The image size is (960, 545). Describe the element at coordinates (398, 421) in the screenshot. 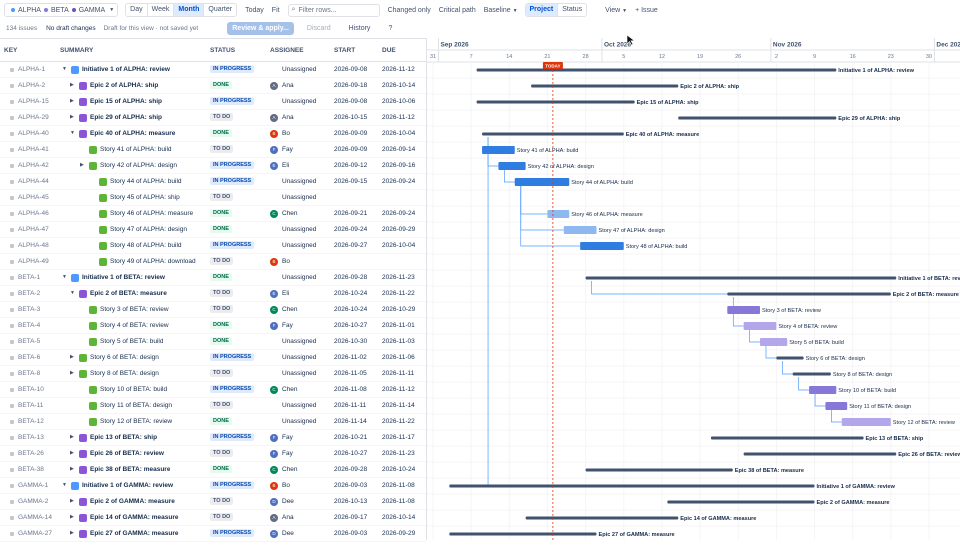

I see `due-date: 2026-11-22` at that location.